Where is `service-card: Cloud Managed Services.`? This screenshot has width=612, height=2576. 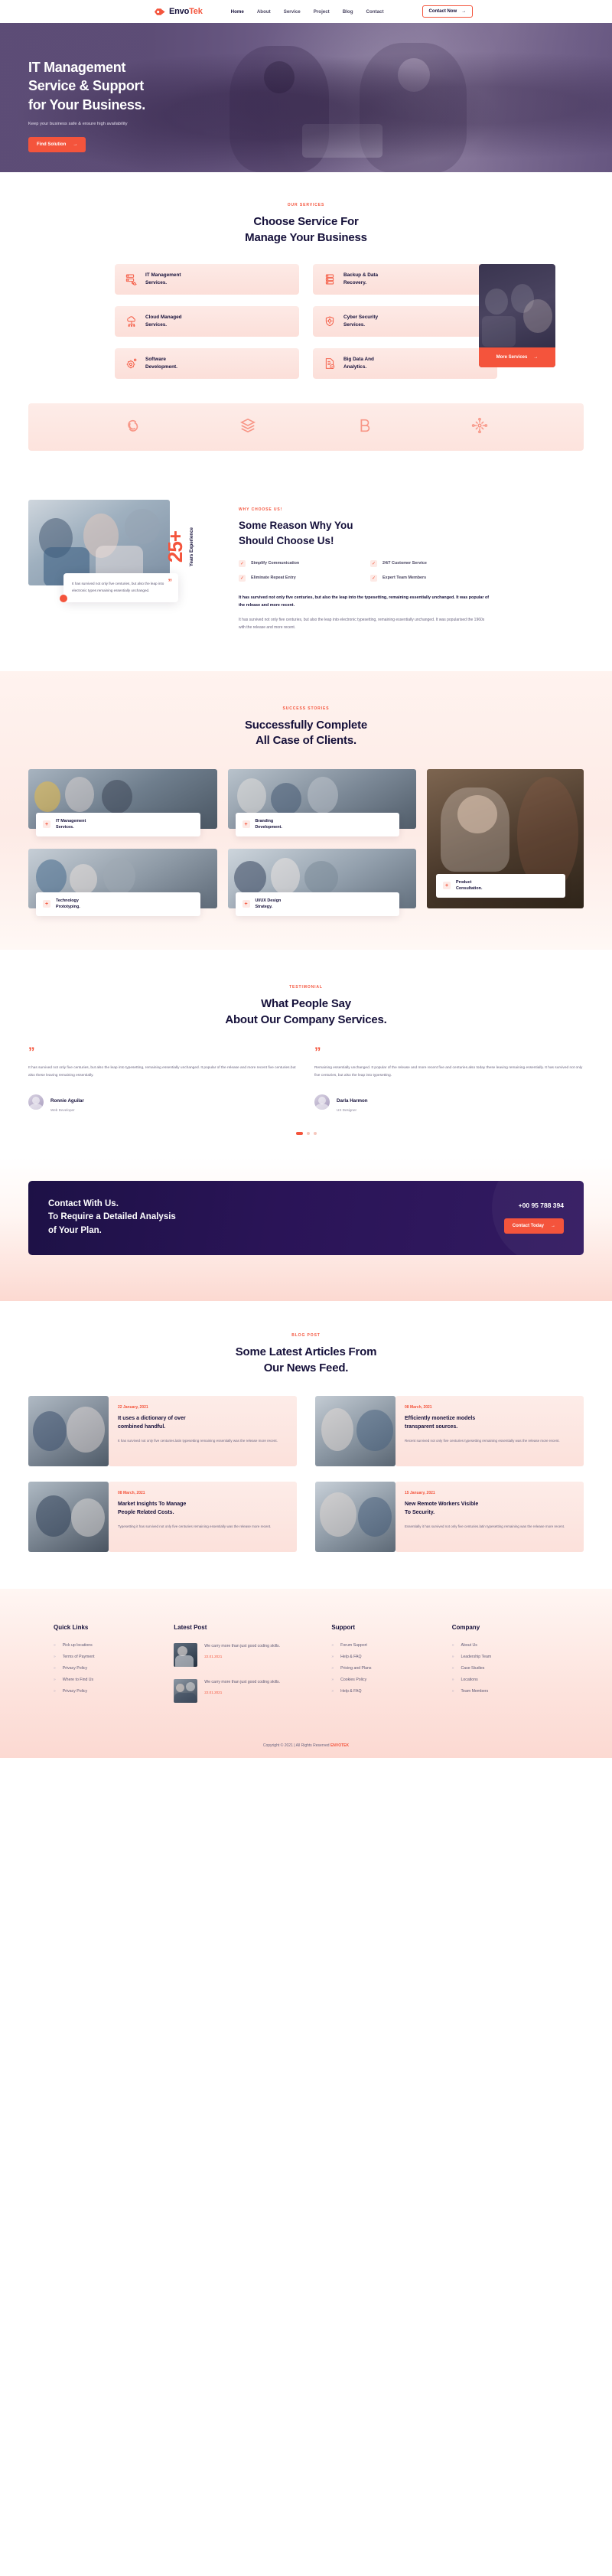
service-card: Cloud Managed Services. is located at coordinates (207, 321).